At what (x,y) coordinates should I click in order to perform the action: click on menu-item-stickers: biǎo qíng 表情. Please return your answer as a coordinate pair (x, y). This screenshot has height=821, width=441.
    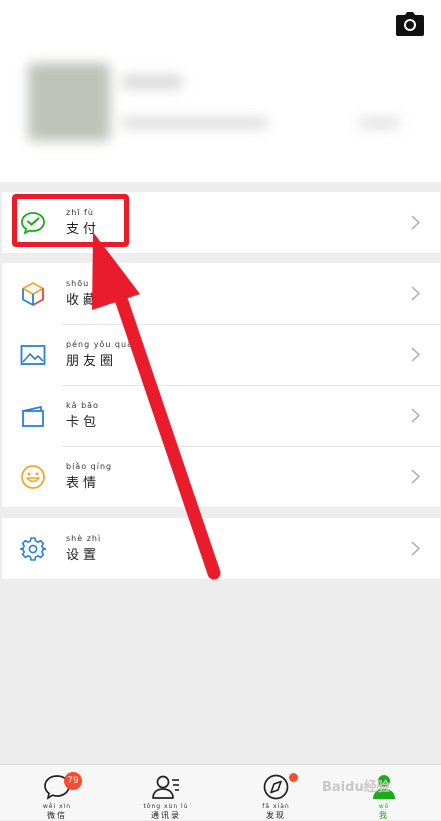
    Looking at the image, I should click on (221, 476).